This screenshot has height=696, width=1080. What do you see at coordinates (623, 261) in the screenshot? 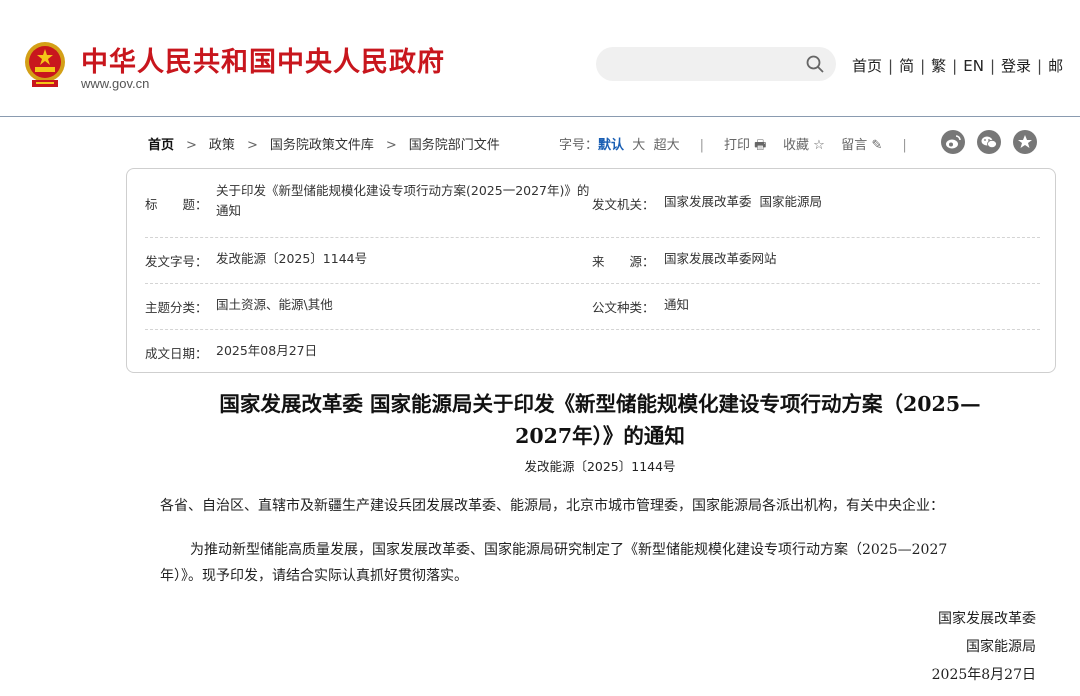
I see `source-label: 来 源：` at bounding box center [623, 261].